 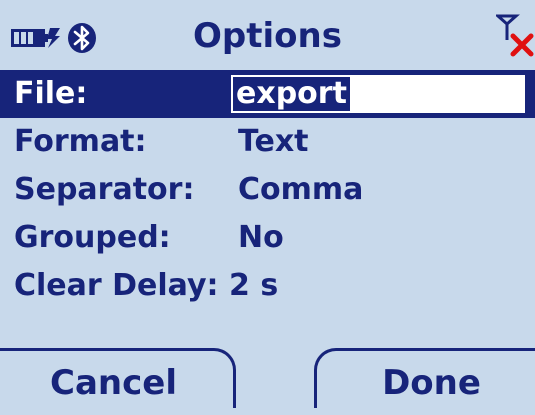 I want to click on screen-title: Options, so click(x=267, y=36).